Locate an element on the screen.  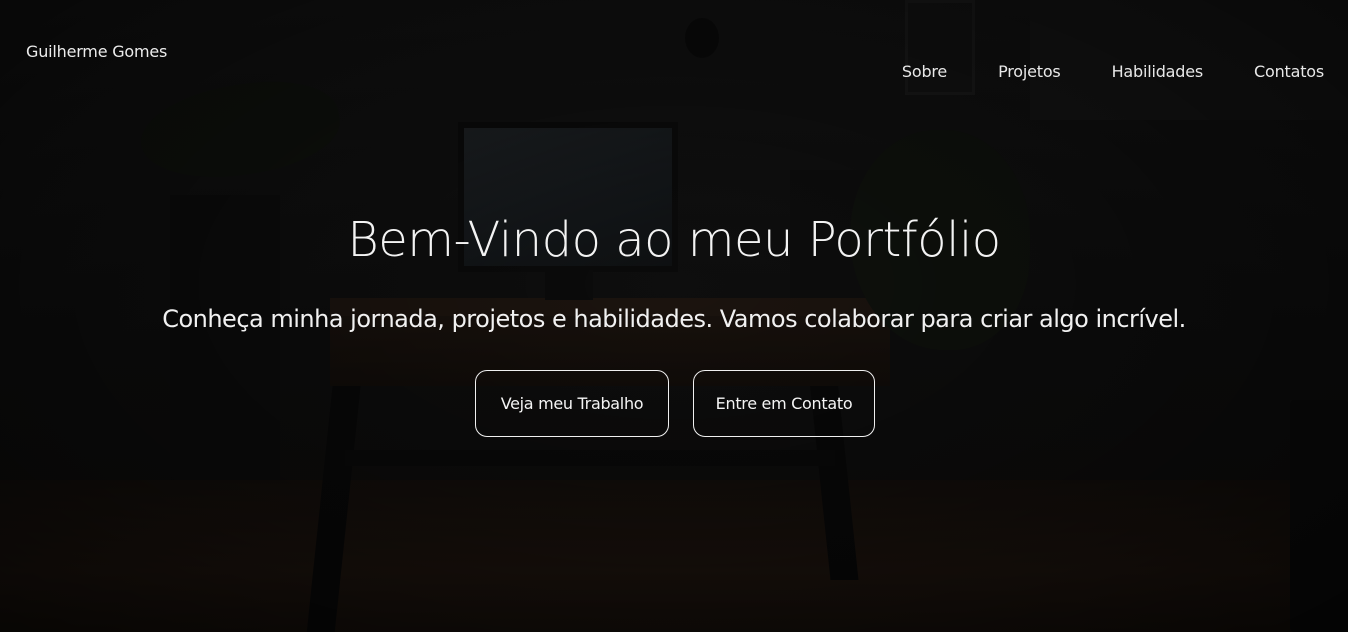
contact-button: Entre em Contato is located at coordinates (784, 403).